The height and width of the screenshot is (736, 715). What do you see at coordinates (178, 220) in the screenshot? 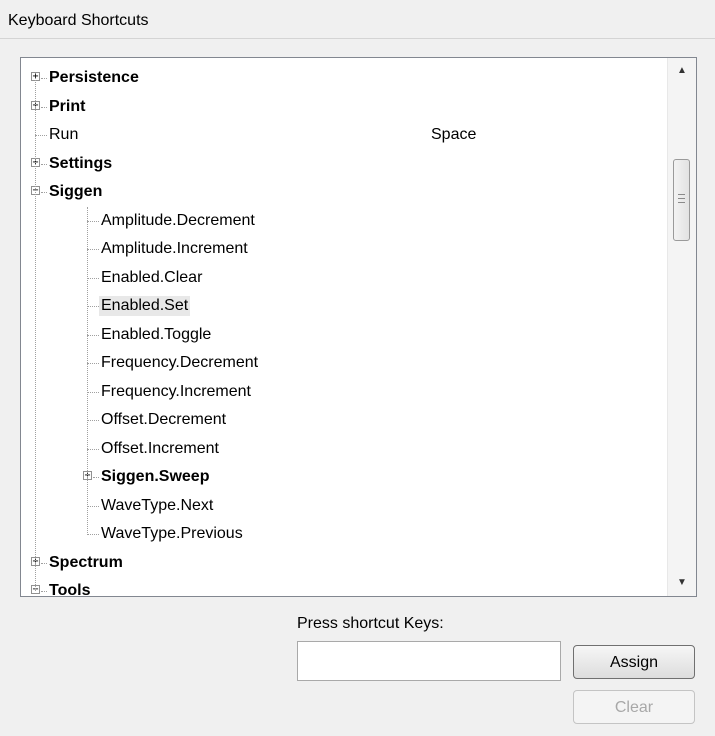
I see `tree-item-label: Amplitude.Decrement` at bounding box center [178, 220].